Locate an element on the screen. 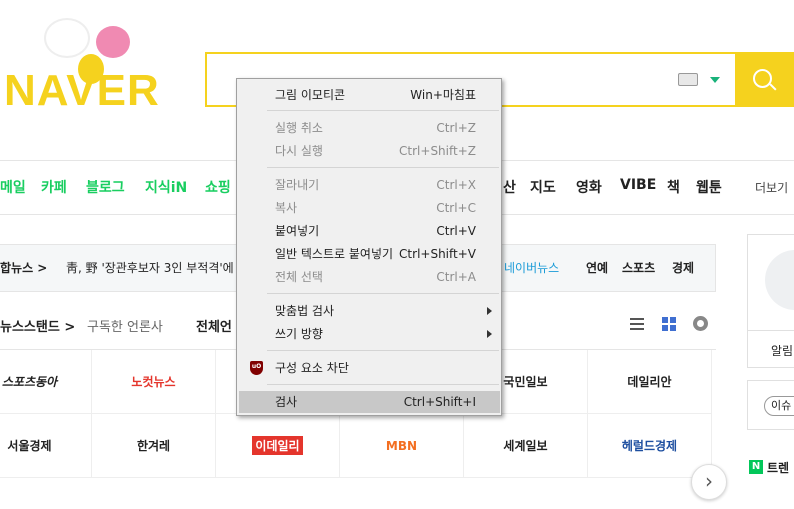 The image size is (794, 509). grid-view-icon is located at coordinates (669, 324).